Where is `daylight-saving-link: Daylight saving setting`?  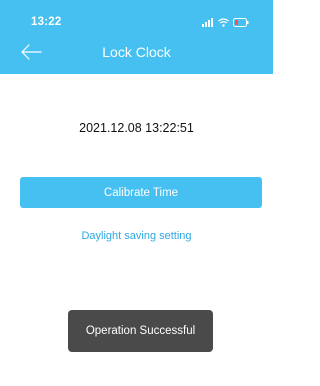
daylight-saving-link: Daylight saving setting is located at coordinates (136, 236).